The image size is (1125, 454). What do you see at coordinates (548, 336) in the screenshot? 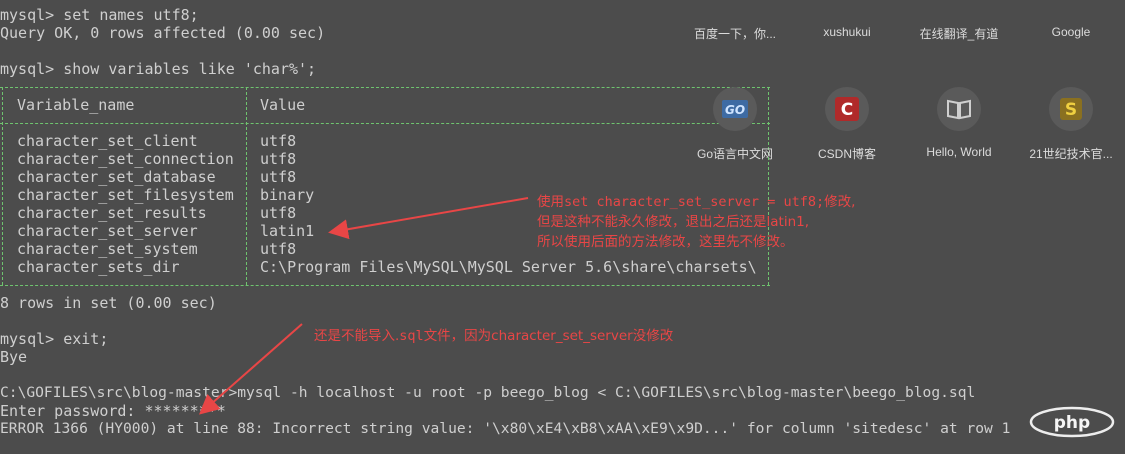
I see `annotation-text: 文件，因为character_set_server没修改` at bounding box center [548, 336].